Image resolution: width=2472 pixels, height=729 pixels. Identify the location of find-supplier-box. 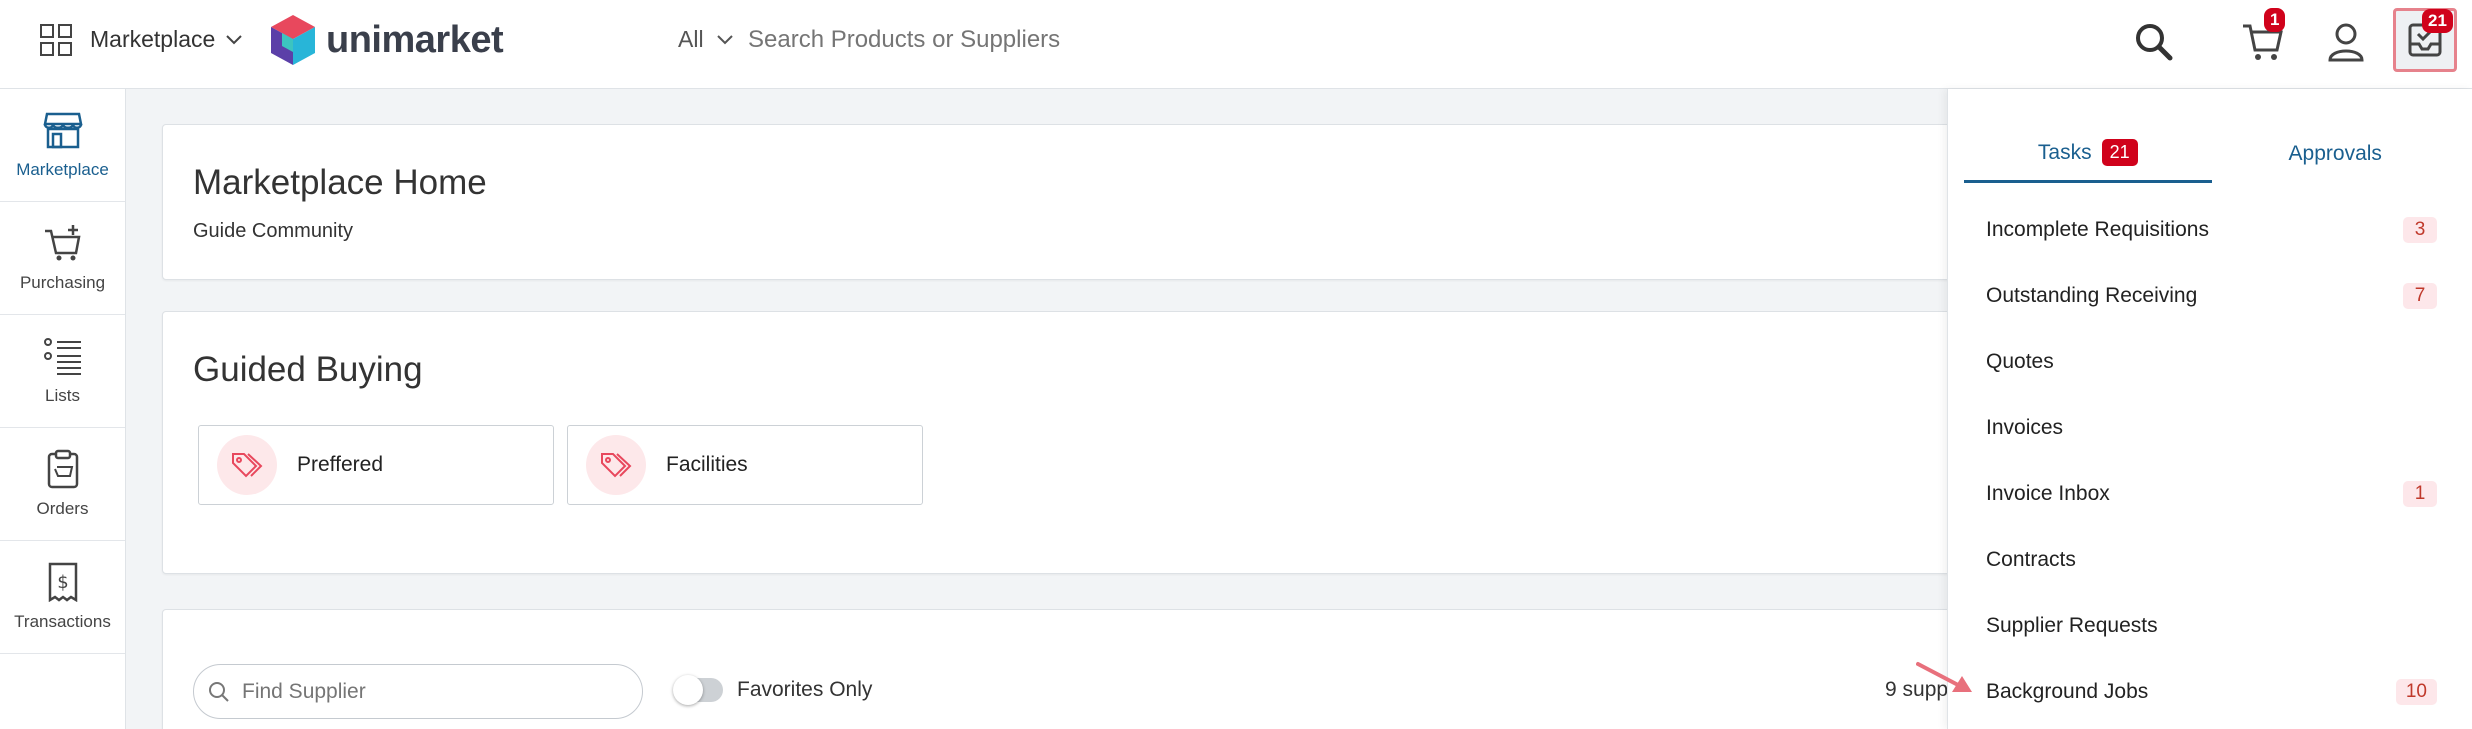
(418, 691).